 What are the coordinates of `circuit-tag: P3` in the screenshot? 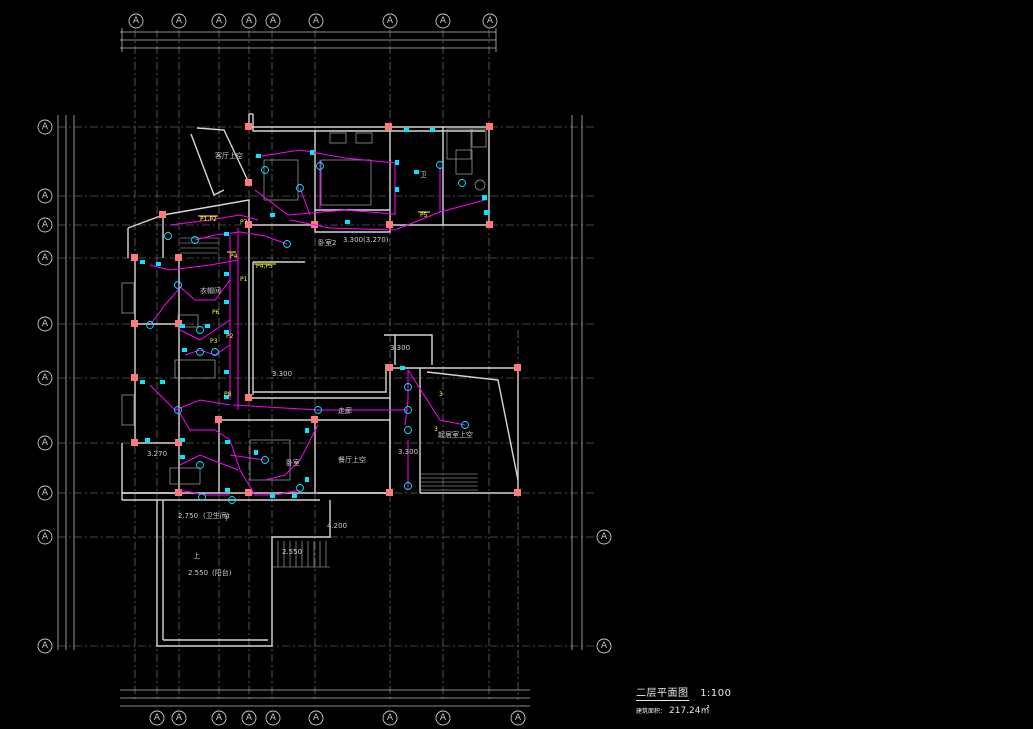 It's located at (214, 341).